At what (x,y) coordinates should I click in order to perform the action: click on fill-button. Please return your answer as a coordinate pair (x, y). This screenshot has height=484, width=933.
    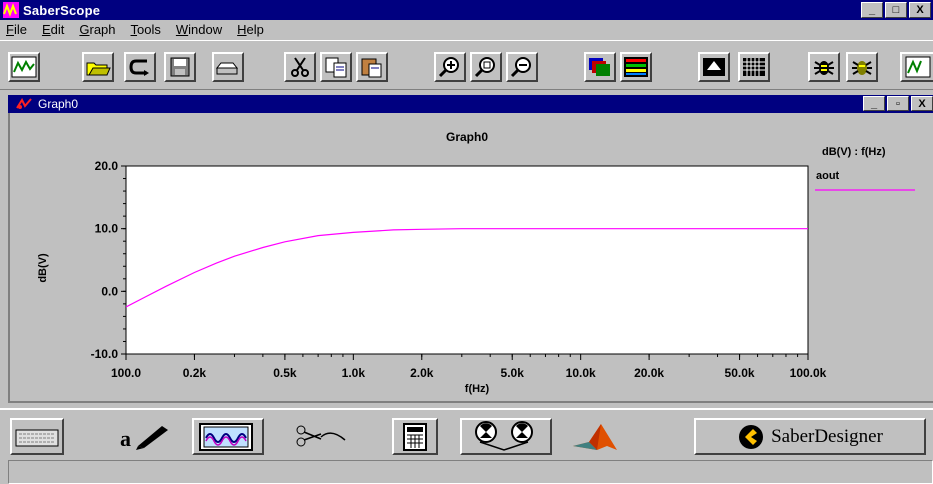
    Looking at the image, I should click on (714, 67).